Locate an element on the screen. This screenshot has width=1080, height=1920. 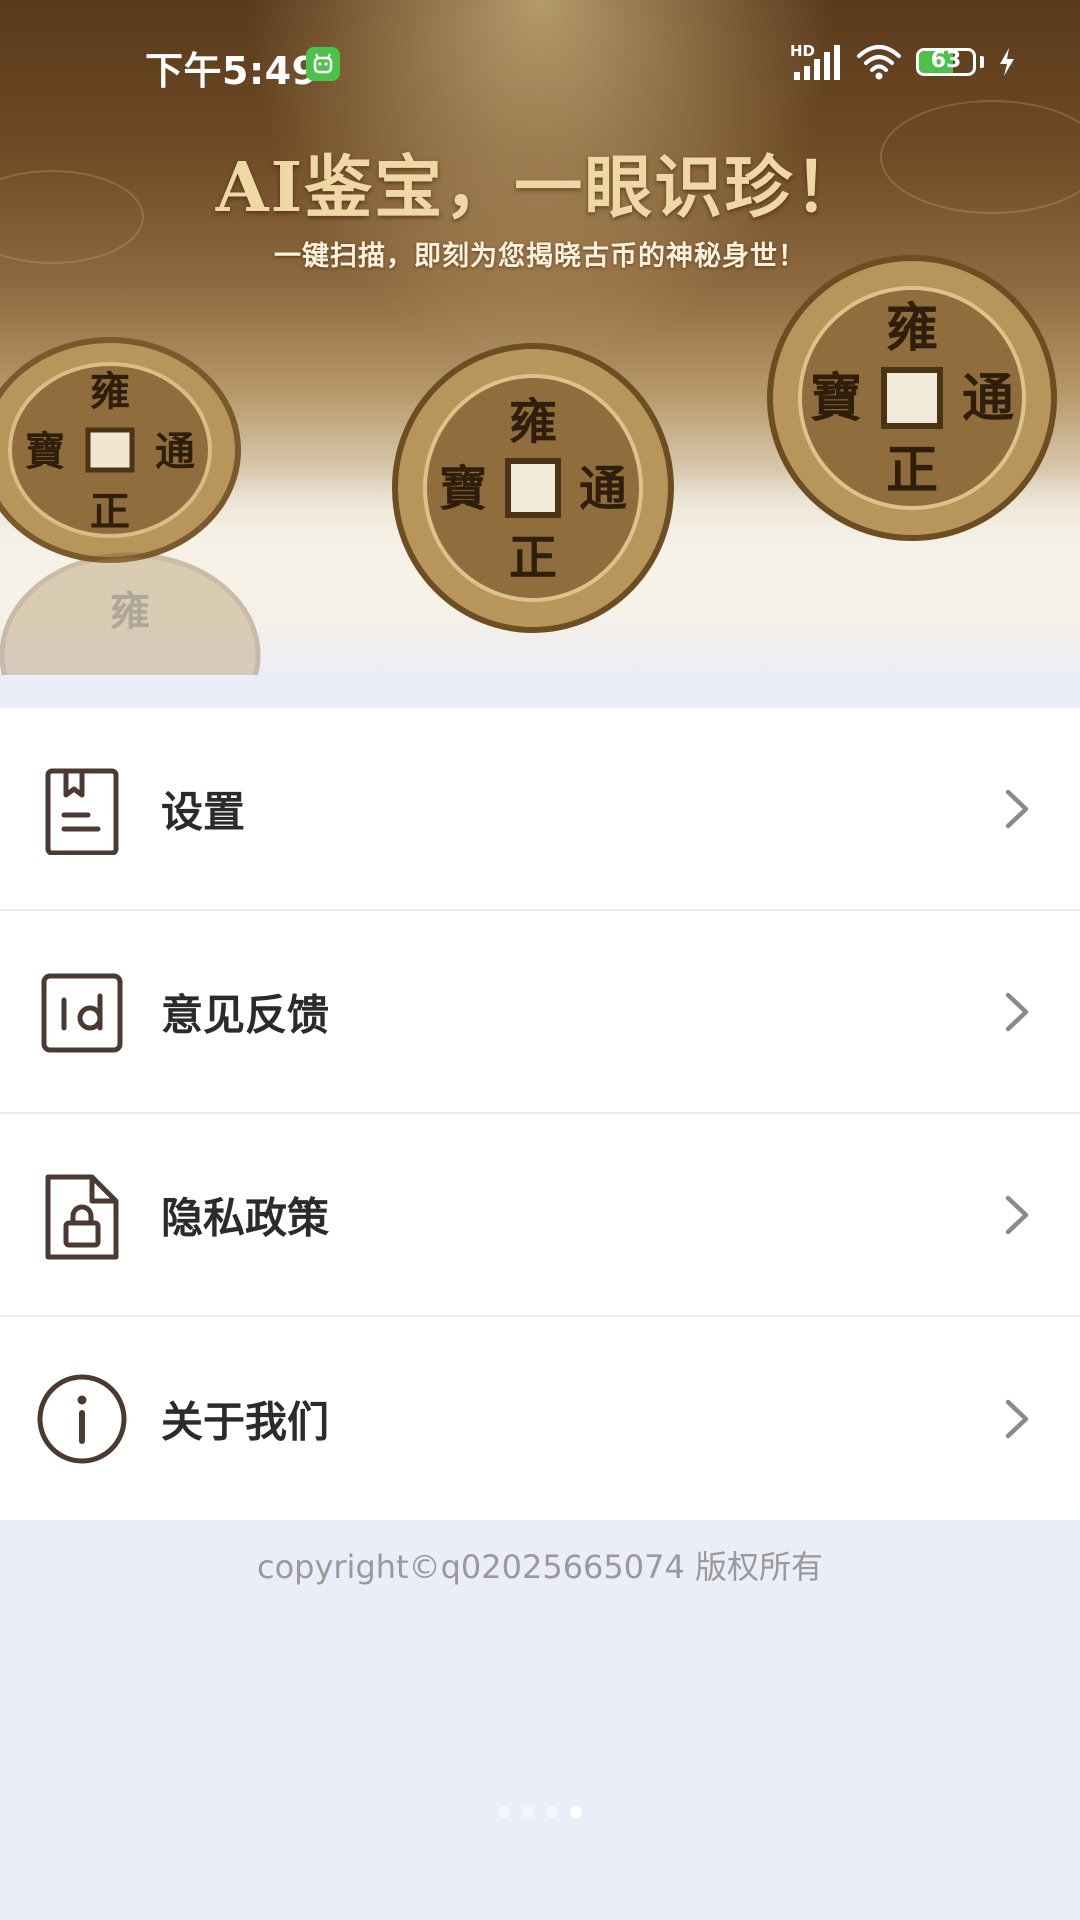
lock-document-icon is located at coordinates (82, 1215).